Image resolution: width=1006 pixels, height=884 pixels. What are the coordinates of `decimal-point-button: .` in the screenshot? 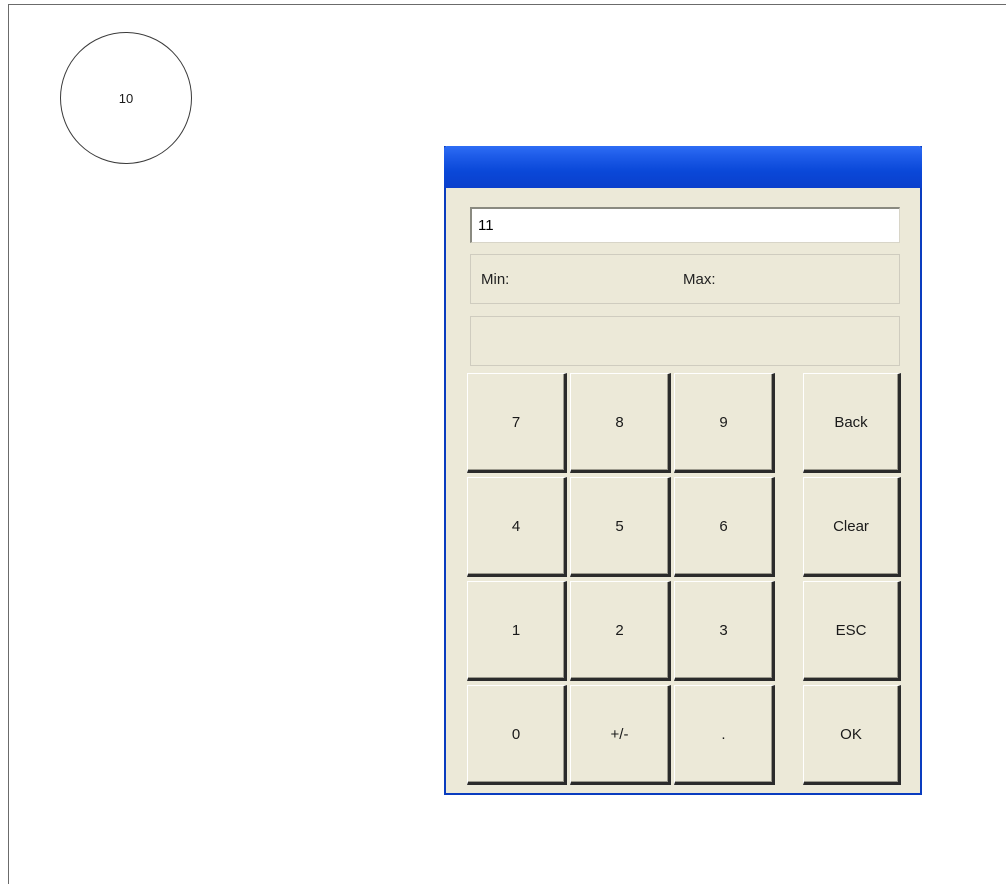 It's located at (724, 735).